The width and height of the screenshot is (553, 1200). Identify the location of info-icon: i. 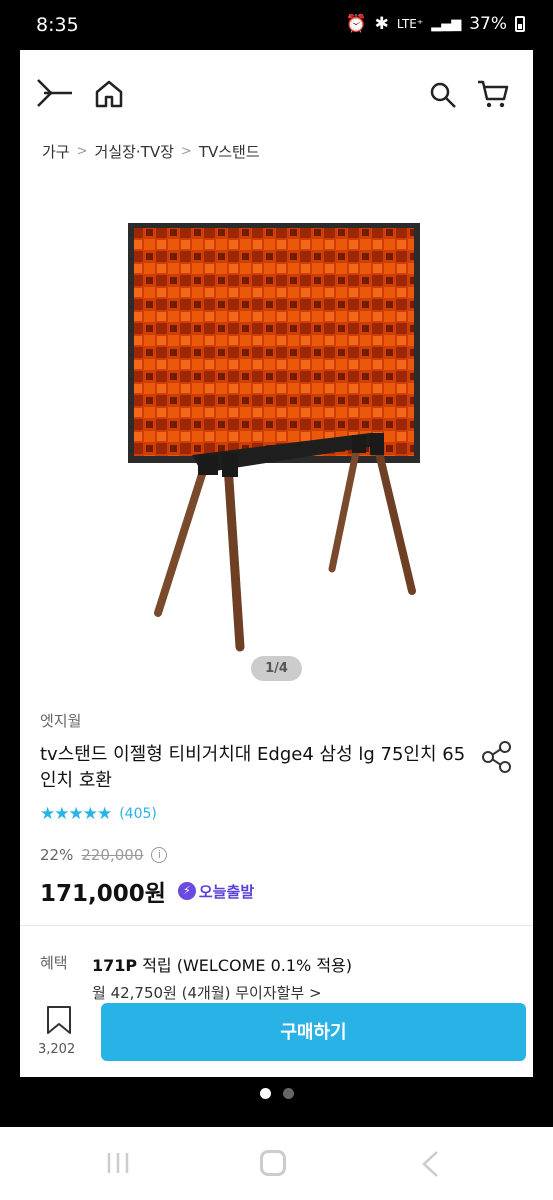
(159, 855).